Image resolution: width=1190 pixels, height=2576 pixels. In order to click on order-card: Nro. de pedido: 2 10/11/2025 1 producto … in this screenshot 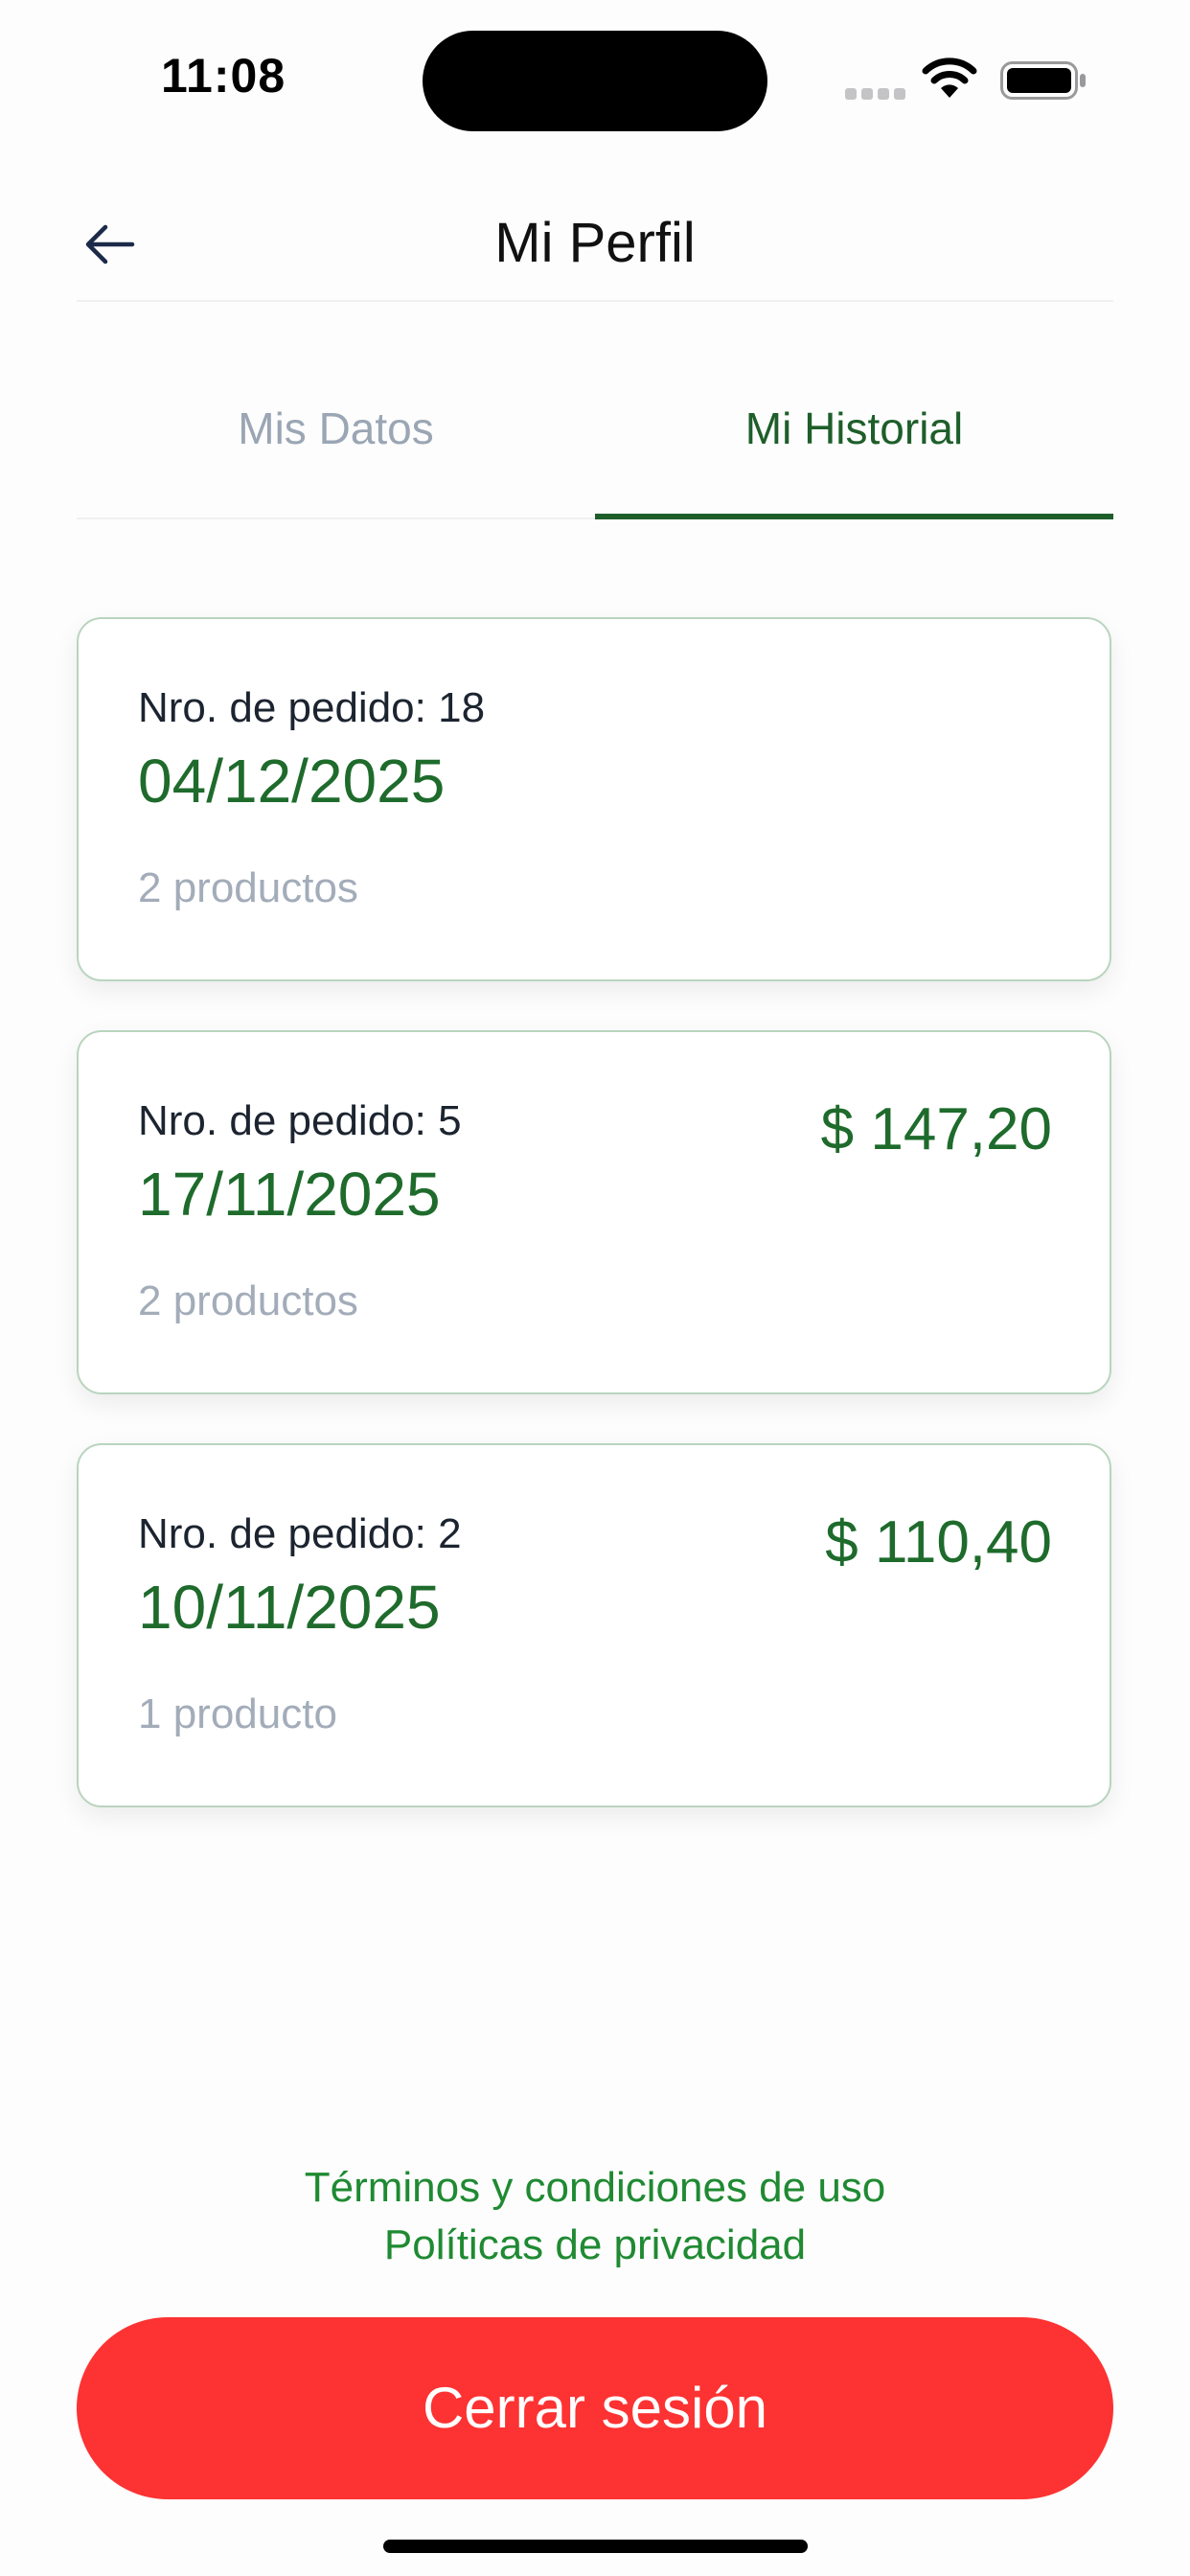, I will do `click(594, 1625)`.